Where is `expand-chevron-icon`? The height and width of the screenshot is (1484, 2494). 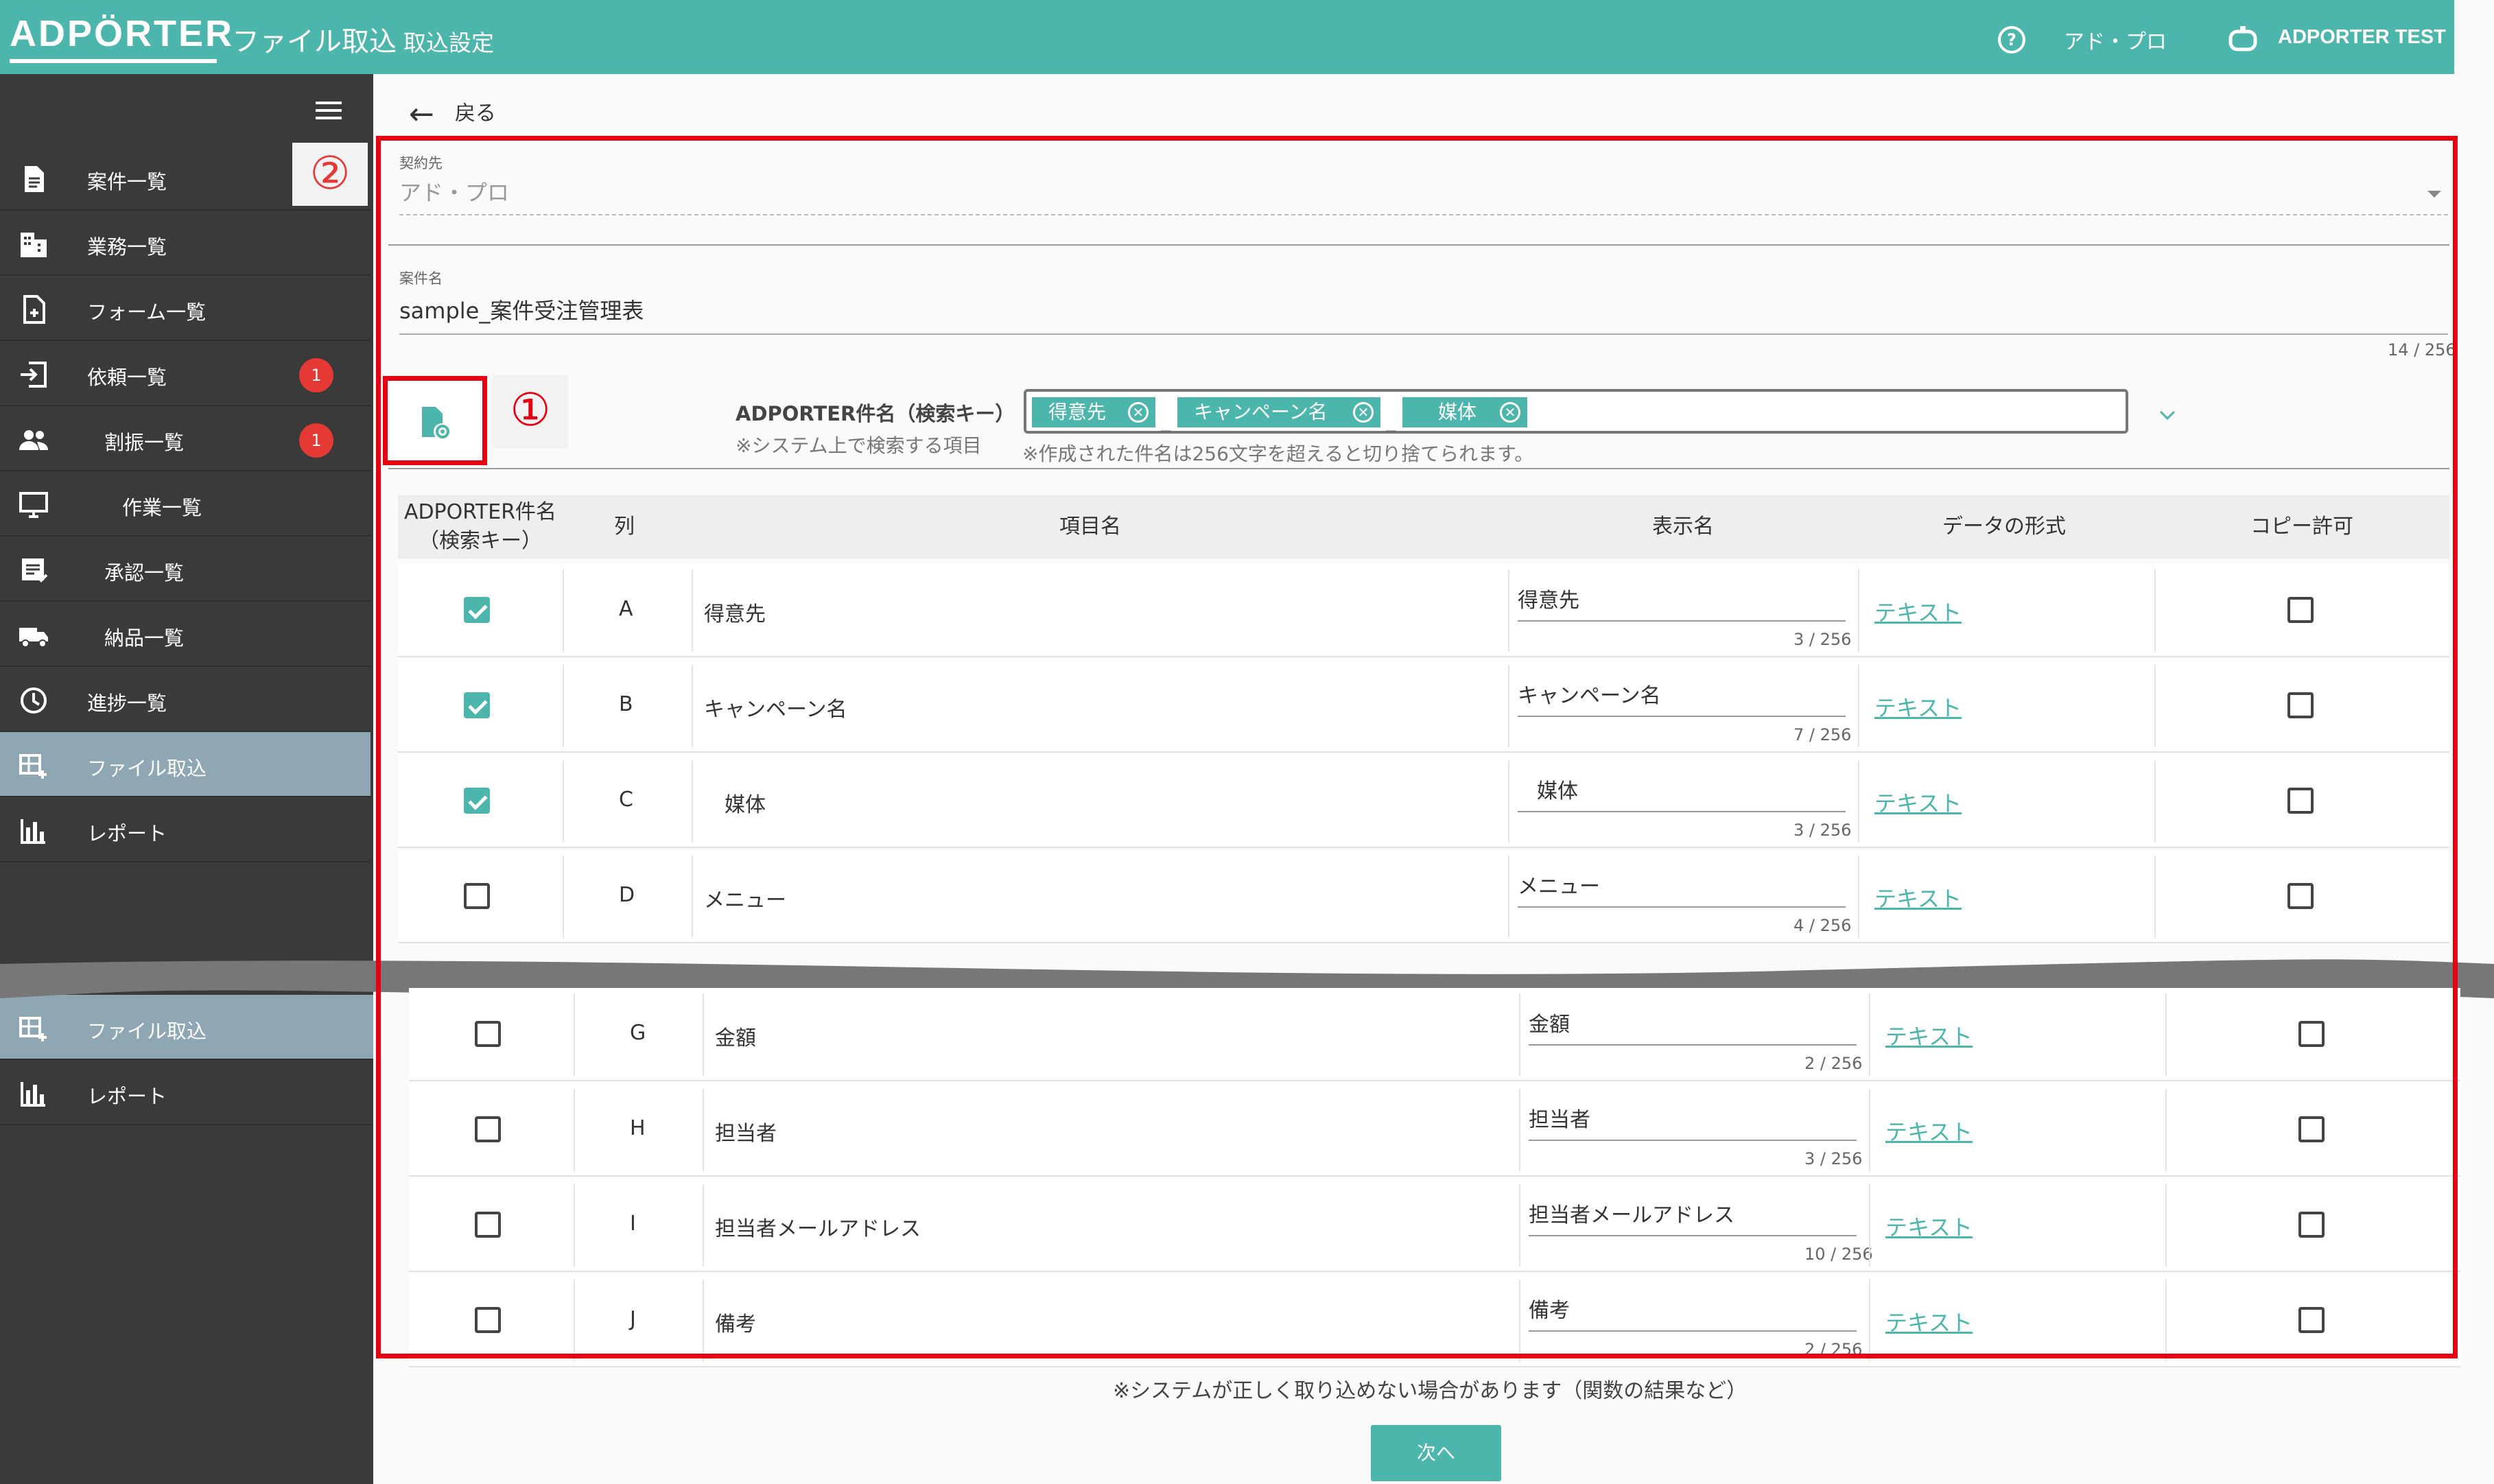
expand-chevron-icon is located at coordinates (2167, 412).